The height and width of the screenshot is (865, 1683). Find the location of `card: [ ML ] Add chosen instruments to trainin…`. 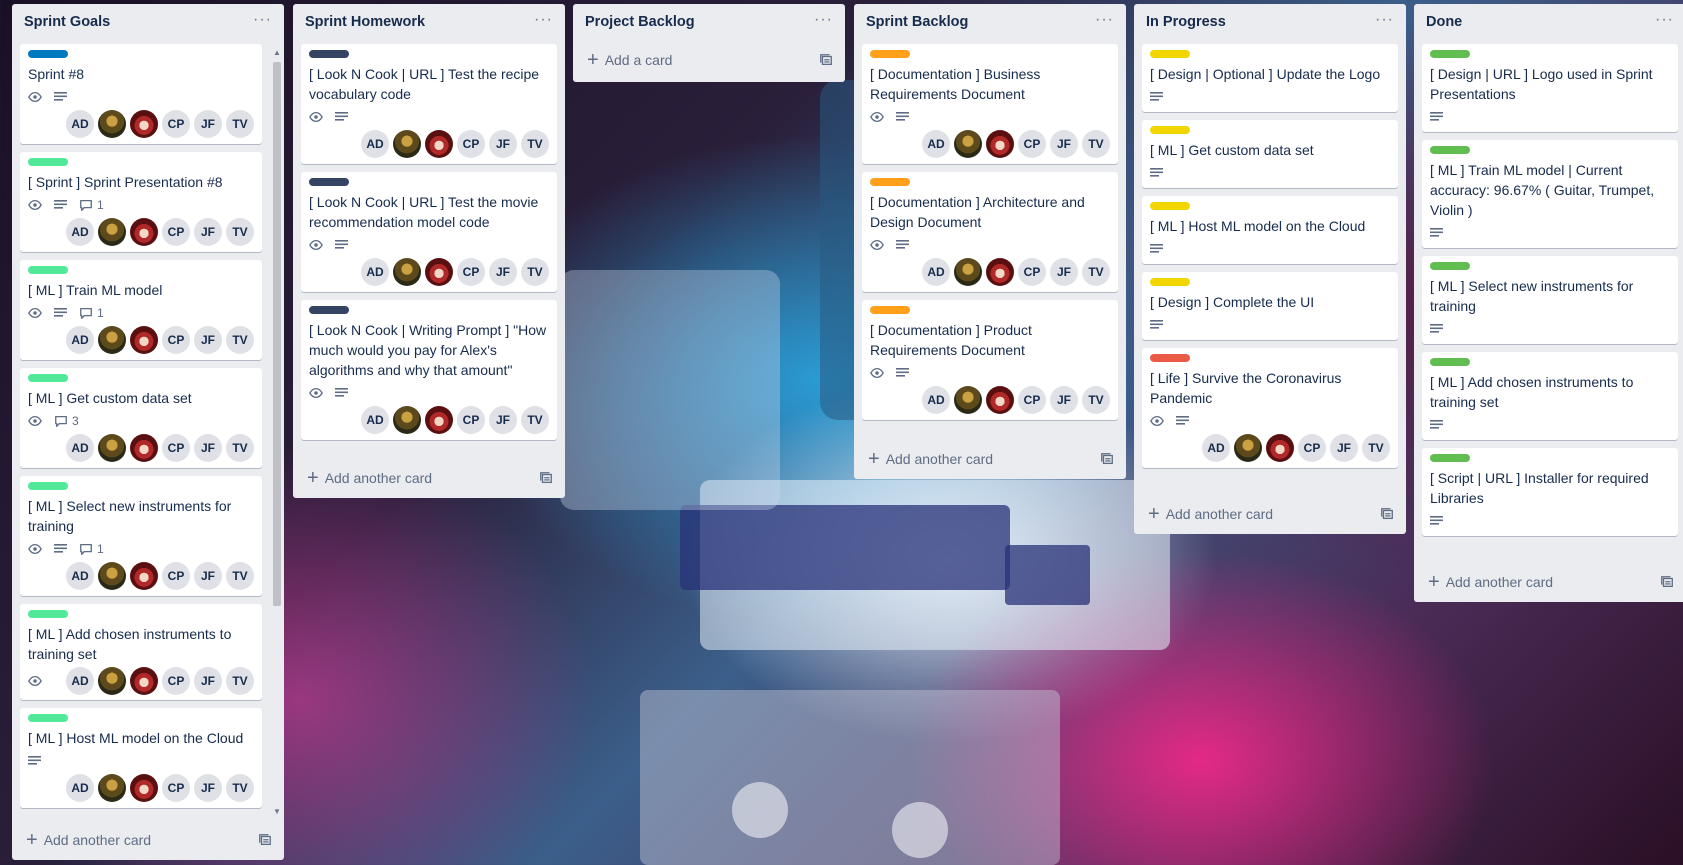

card: [ ML ] Add chosen instruments to trainin… is located at coordinates (1550, 396).